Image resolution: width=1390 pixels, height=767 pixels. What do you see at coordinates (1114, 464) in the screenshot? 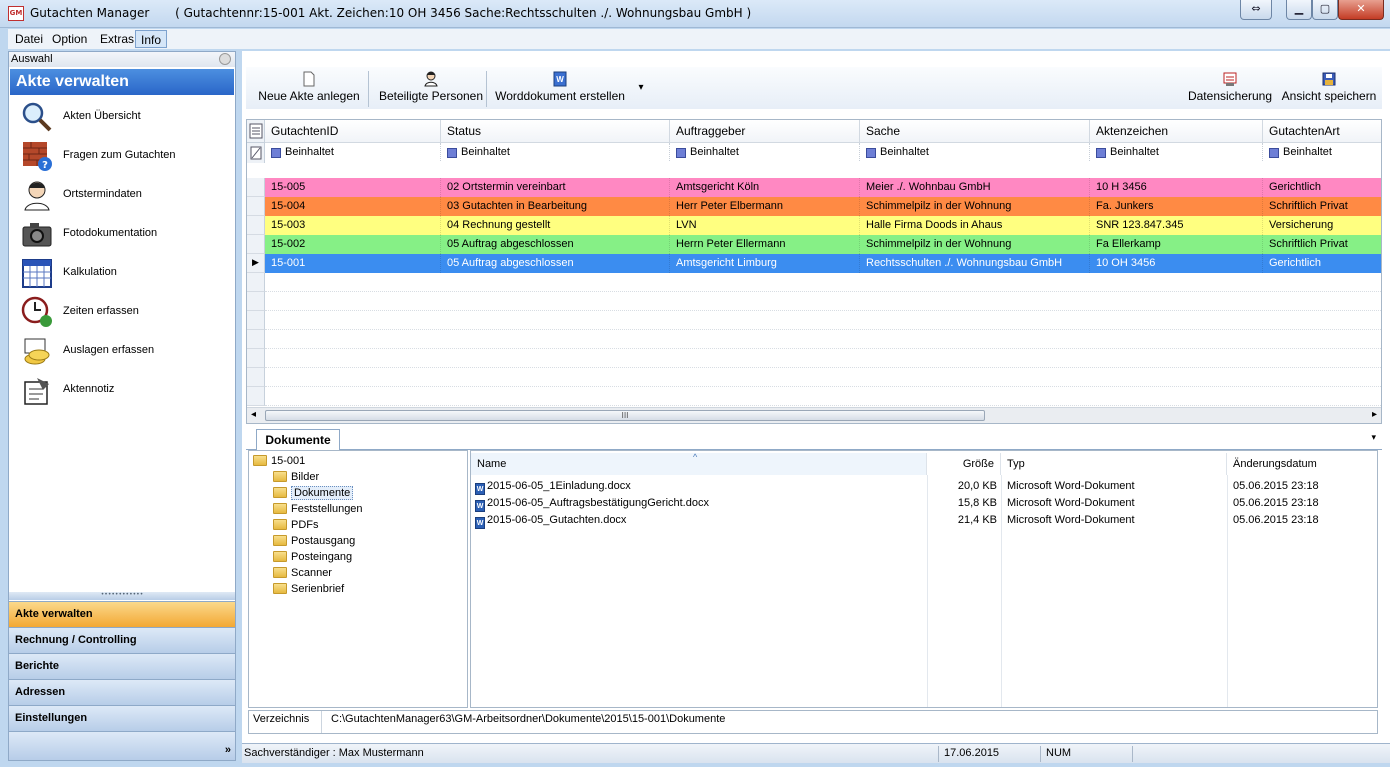
I see `file-column-type: Typ` at bounding box center [1114, 464].